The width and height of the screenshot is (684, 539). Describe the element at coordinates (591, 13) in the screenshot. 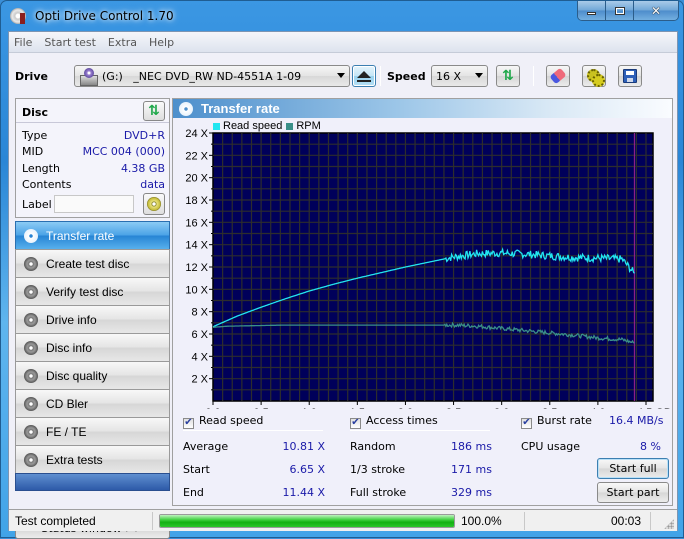

I see `minimize-icon` at that location.